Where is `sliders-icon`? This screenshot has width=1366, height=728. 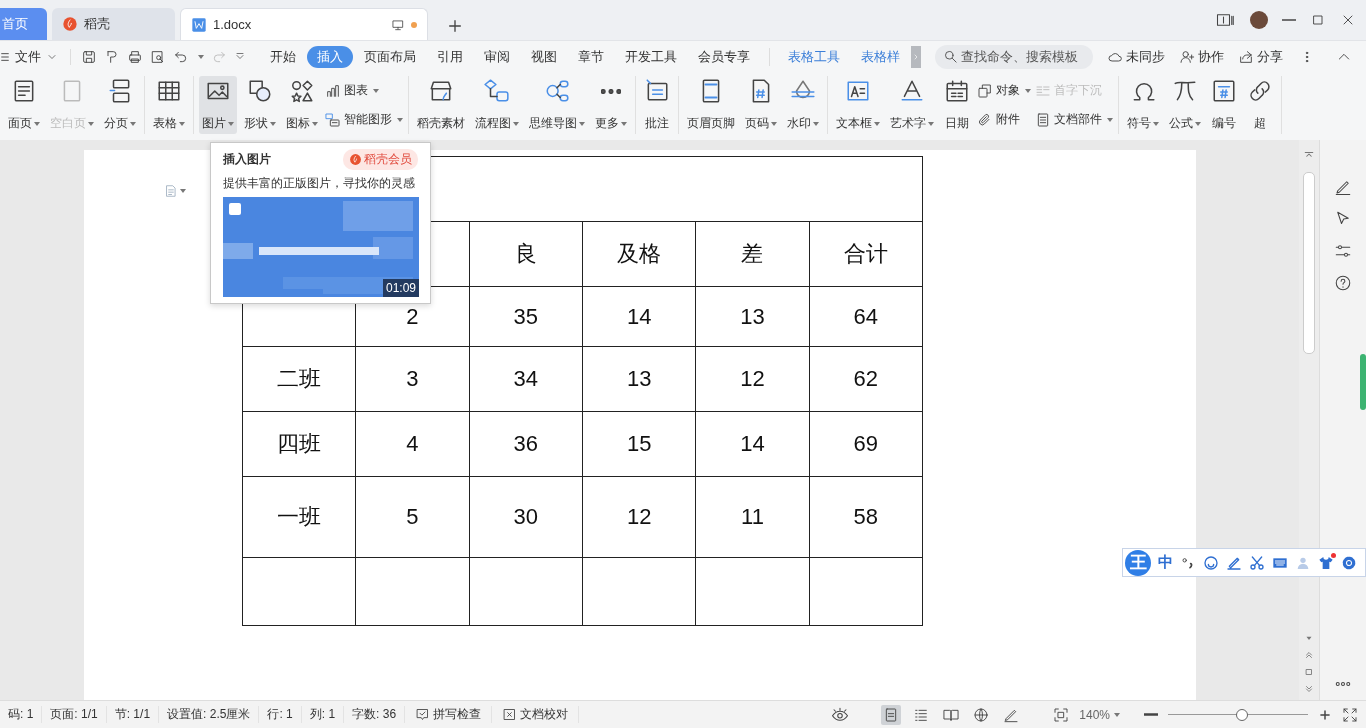
sliders-icon is located at coordinates (1343, 251).